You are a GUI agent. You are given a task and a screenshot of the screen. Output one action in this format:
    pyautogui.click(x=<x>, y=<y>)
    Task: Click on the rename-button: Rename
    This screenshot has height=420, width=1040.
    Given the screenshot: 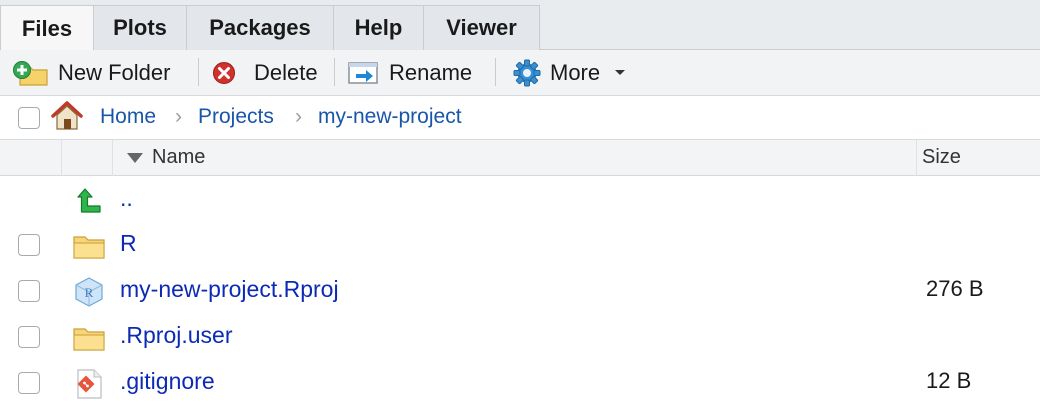 What is the action you would take?
    pyautogui.click(x=409, y=73)
    